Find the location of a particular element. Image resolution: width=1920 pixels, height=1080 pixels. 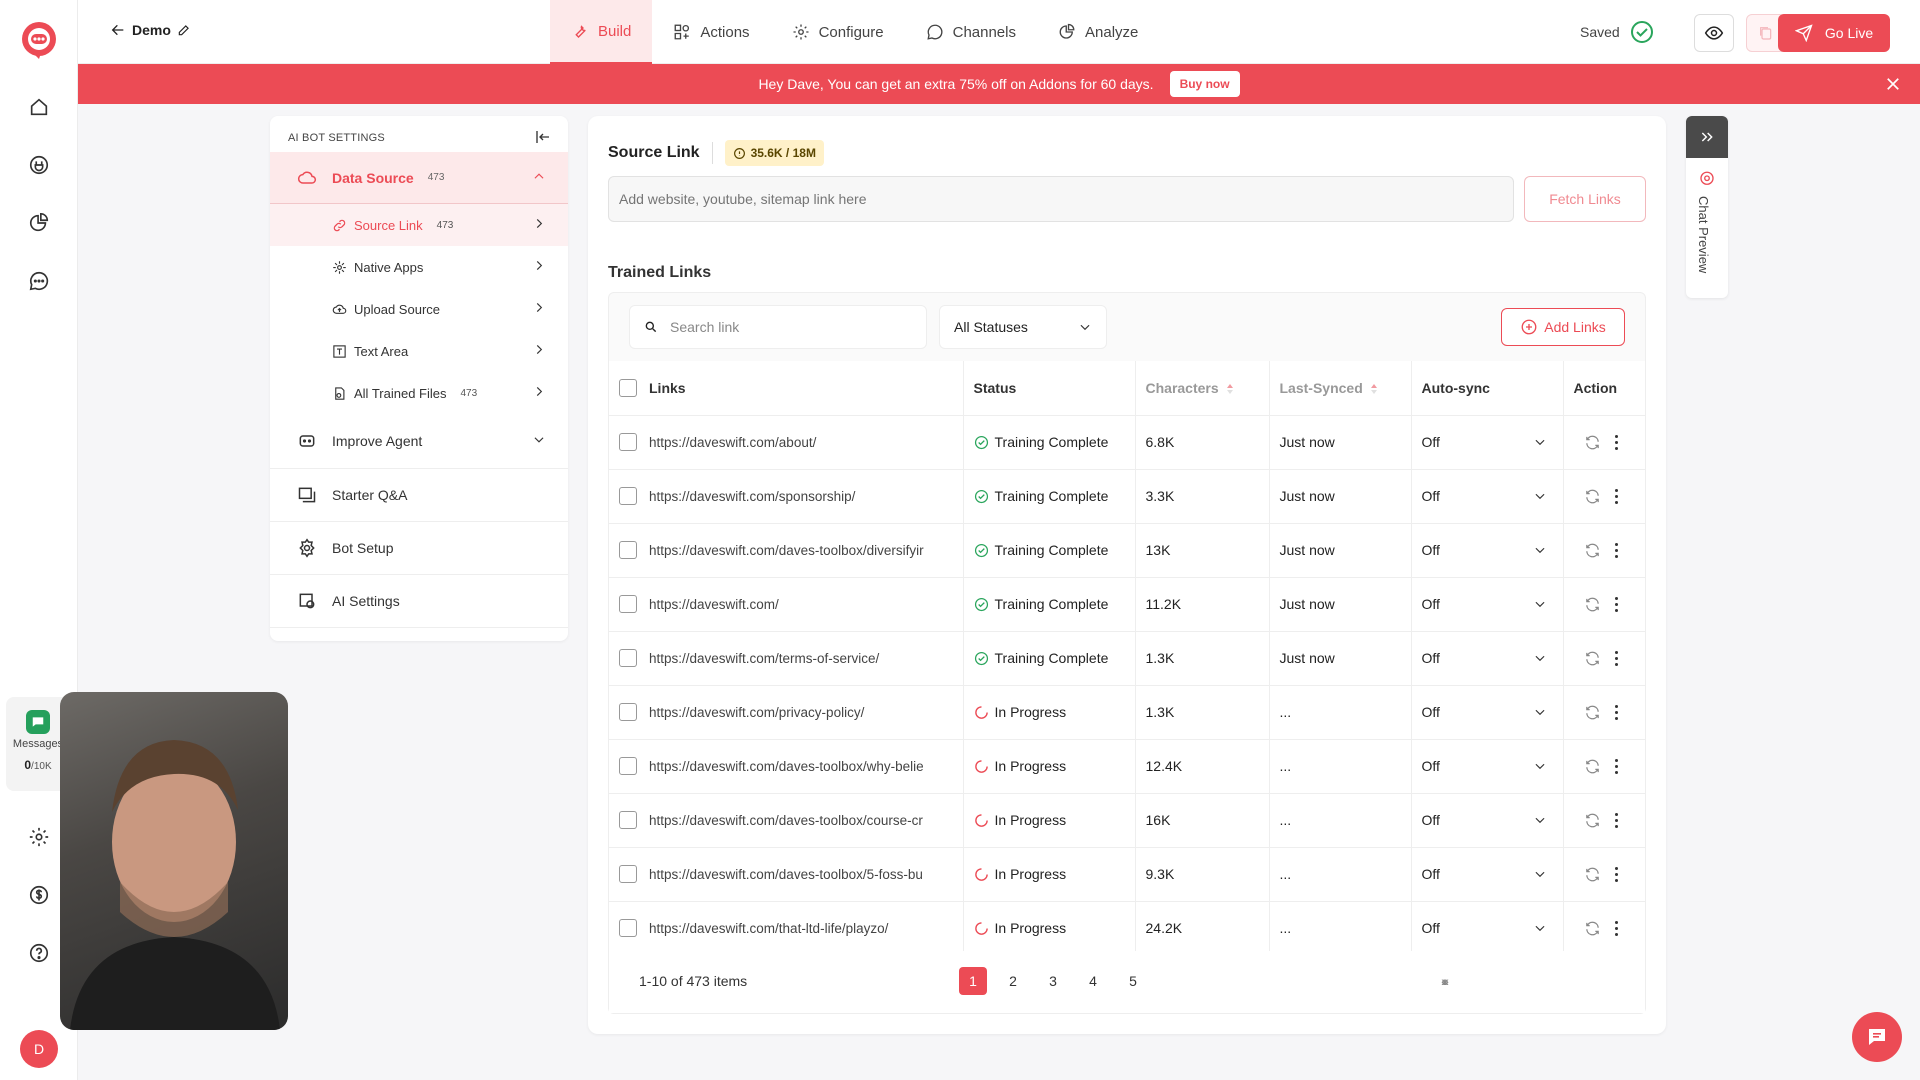

help-icon is located at coordinates (39, 953).